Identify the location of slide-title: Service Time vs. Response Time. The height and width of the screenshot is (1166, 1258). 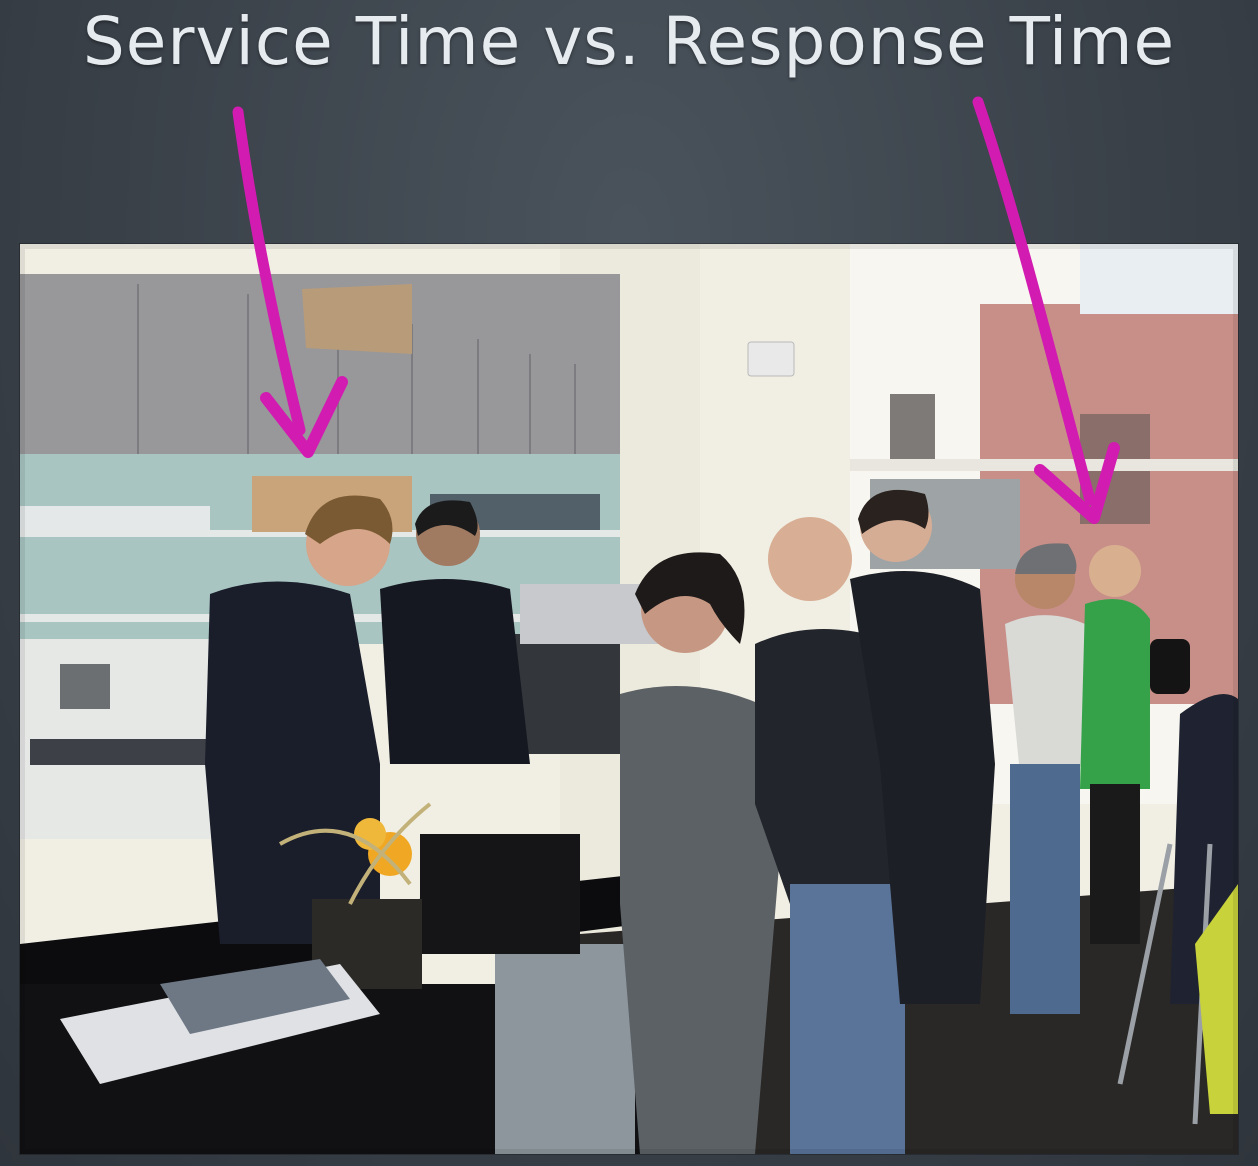
(629, 41).